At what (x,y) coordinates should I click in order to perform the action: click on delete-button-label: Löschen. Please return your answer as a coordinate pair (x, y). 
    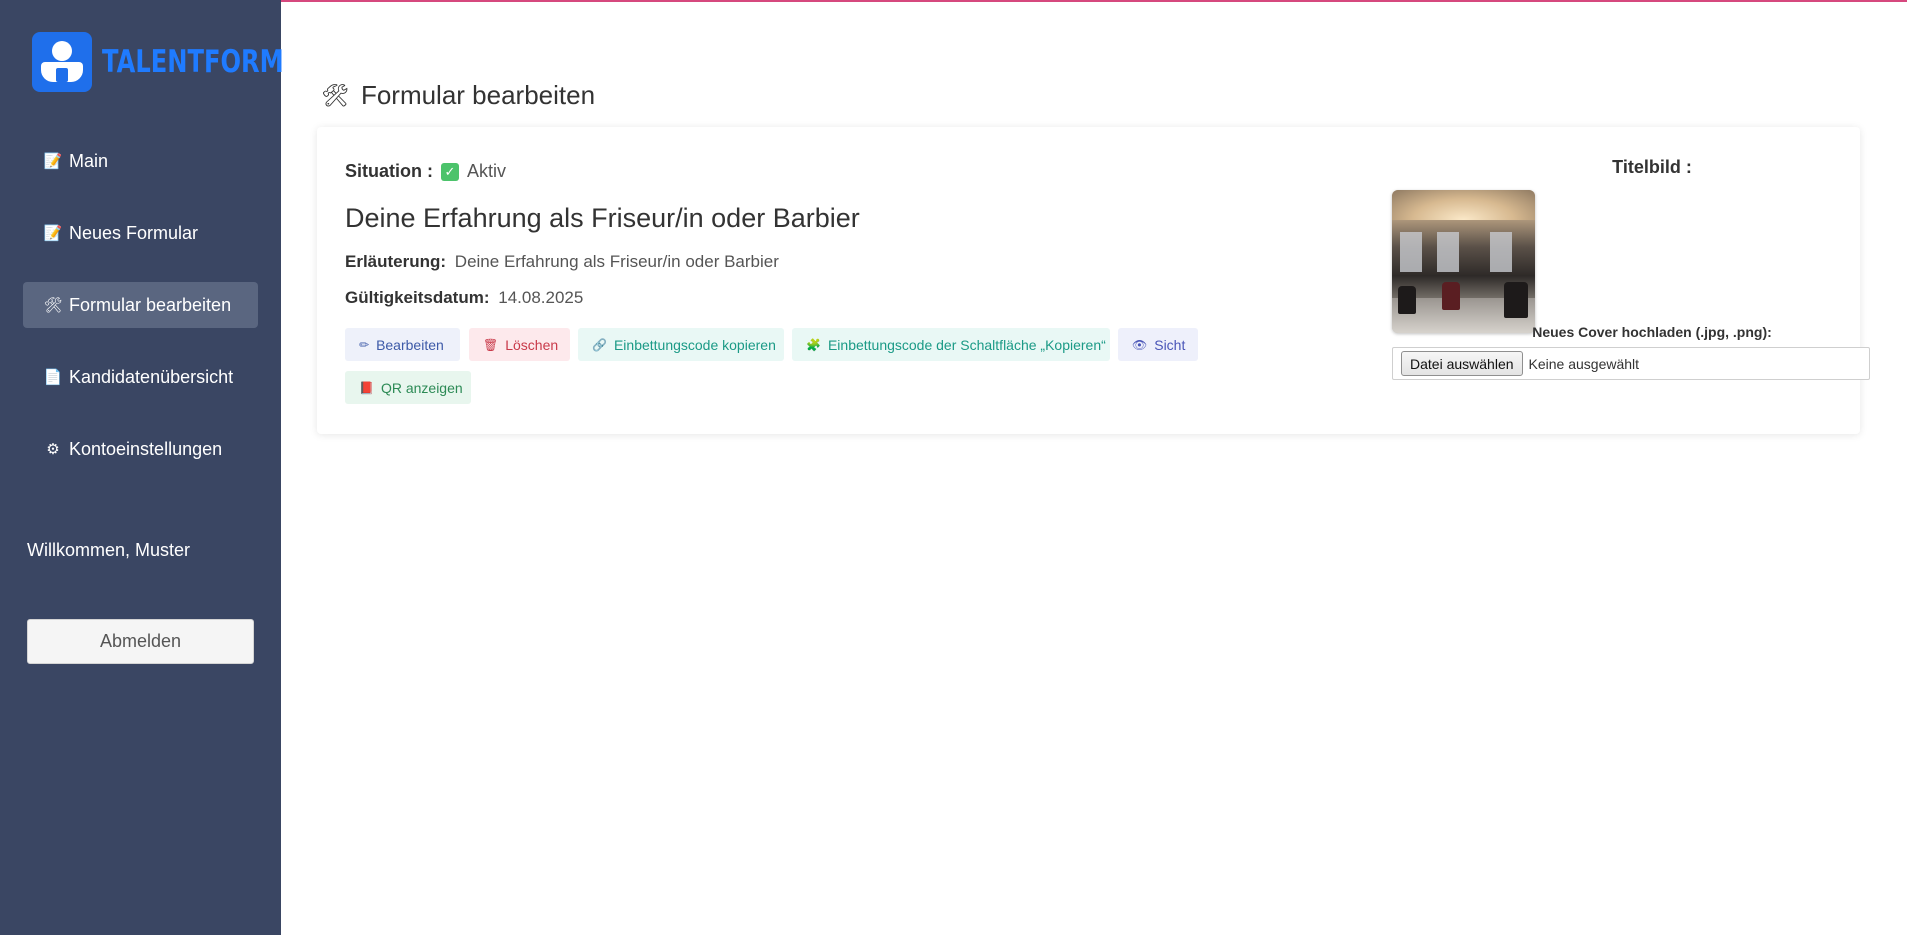
    Looking at the image, I should click on (532, 344).